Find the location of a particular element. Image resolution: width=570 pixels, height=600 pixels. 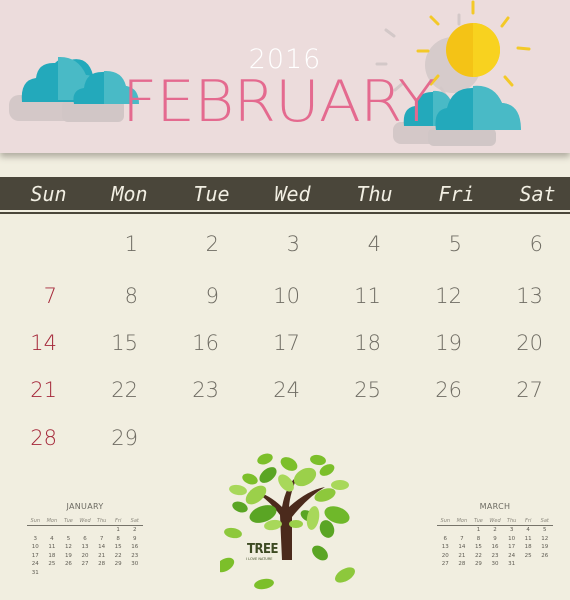

day-cell: 19 is located at coordinates (437, 343).